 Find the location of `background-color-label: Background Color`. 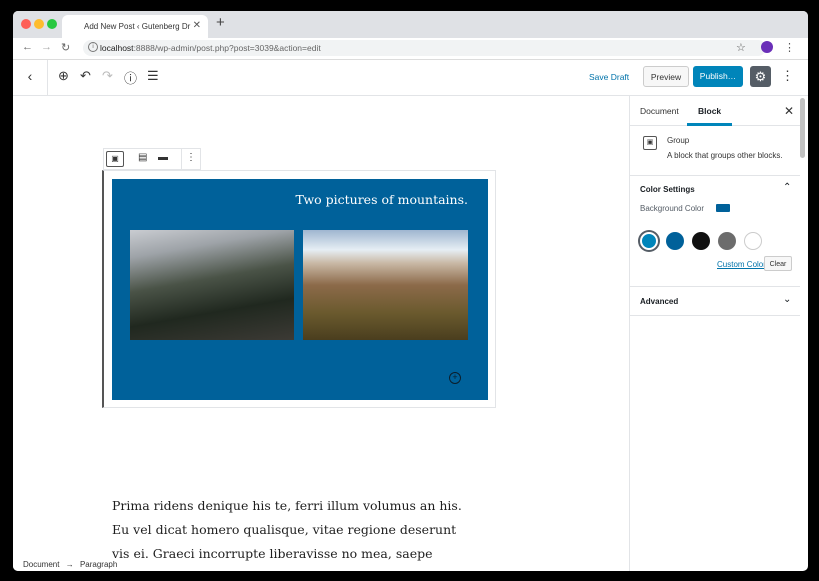

background-color-label: Background Color is located at coordinates (672, 208).